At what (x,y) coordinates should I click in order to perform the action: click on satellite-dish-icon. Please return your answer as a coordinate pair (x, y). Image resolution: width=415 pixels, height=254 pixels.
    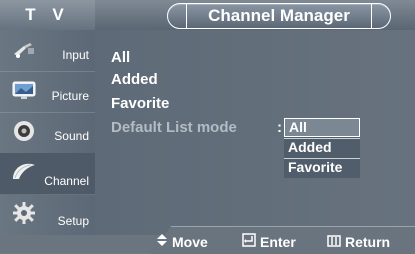
    Looking at the image, I should click on (24, 170).